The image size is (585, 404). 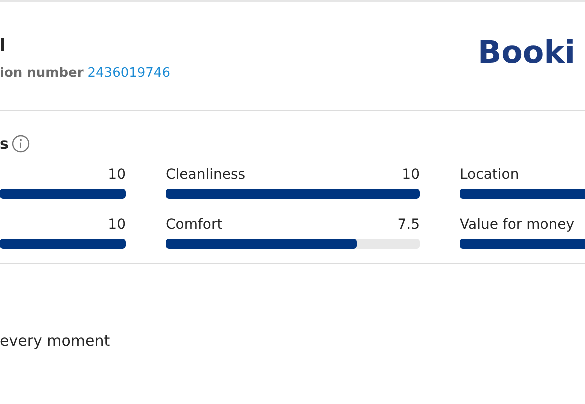 What do you see at coordinates (21, 144) in the screenshot?
I see `info-icon` at bounding box center [21, 144].